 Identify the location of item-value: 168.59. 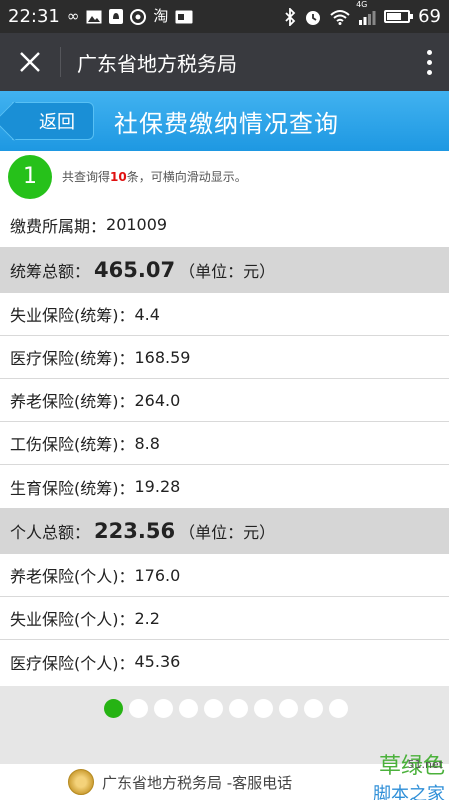
(162, 357).